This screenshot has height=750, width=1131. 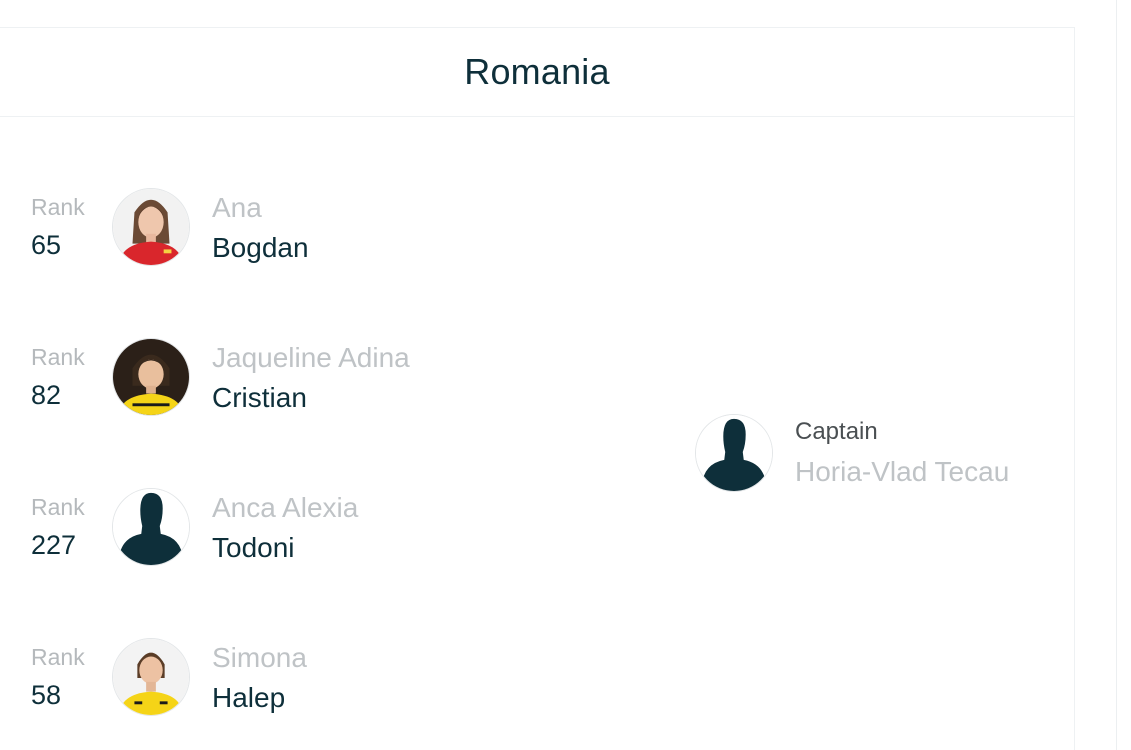 I want to click on player-last-name: Cristian, so click(x=311, y=398).